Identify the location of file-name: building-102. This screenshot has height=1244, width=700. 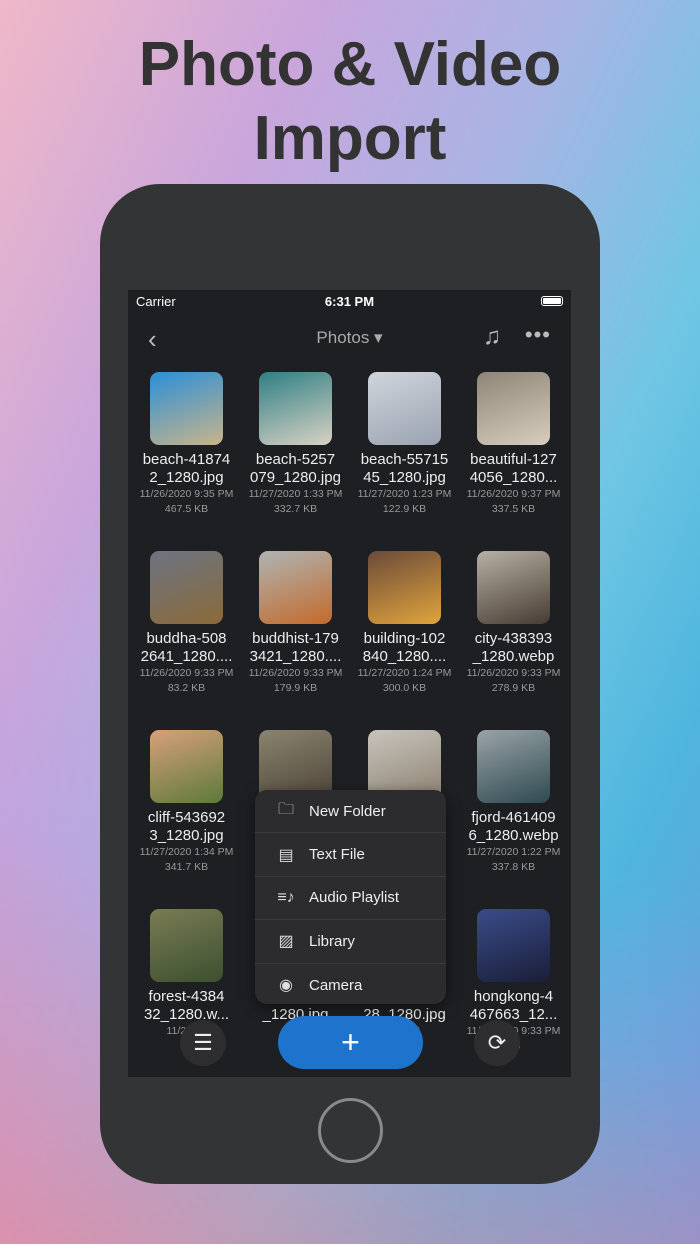
(404, 638).